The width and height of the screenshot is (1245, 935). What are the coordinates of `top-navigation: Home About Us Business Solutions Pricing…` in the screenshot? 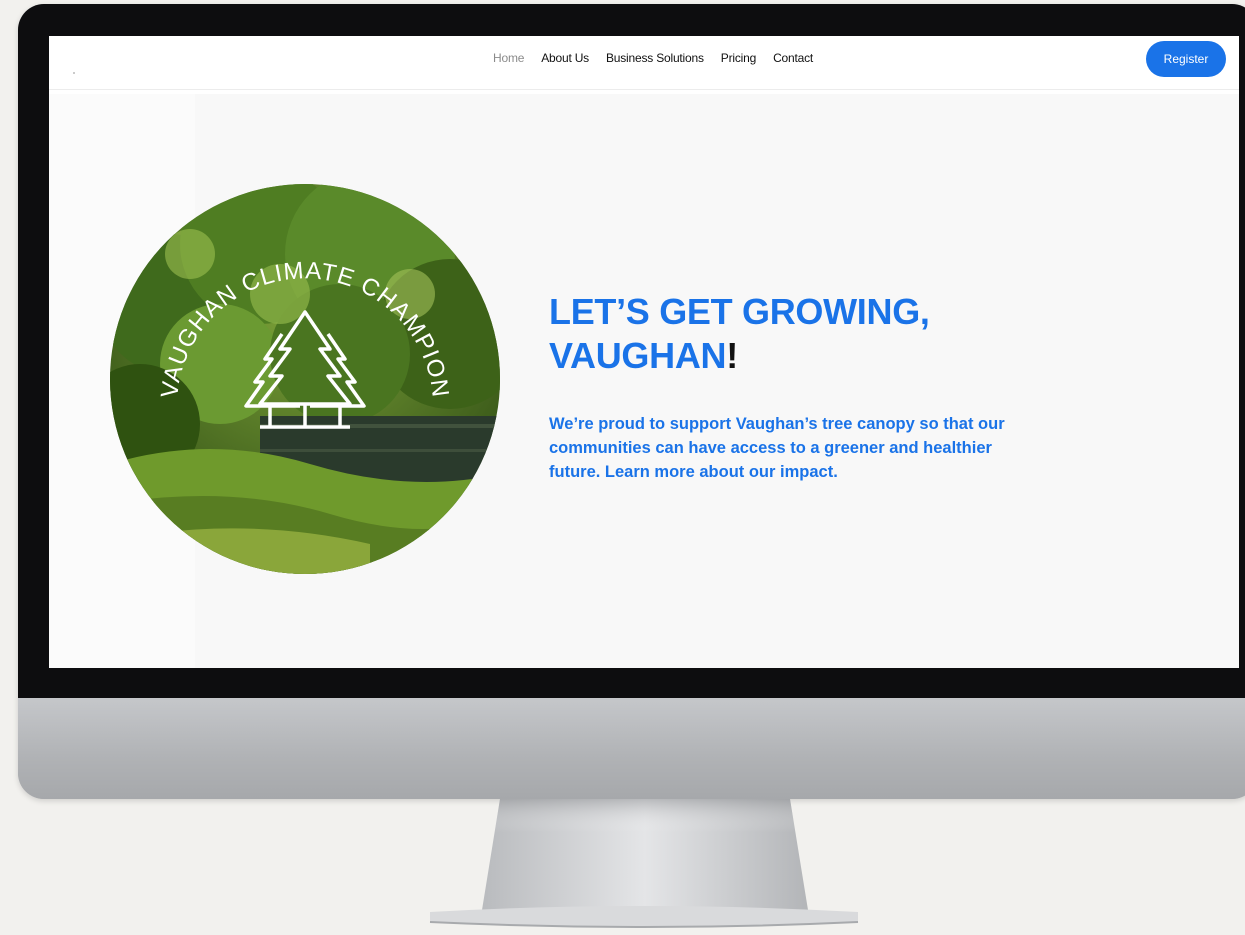 It's located at (644, 63).